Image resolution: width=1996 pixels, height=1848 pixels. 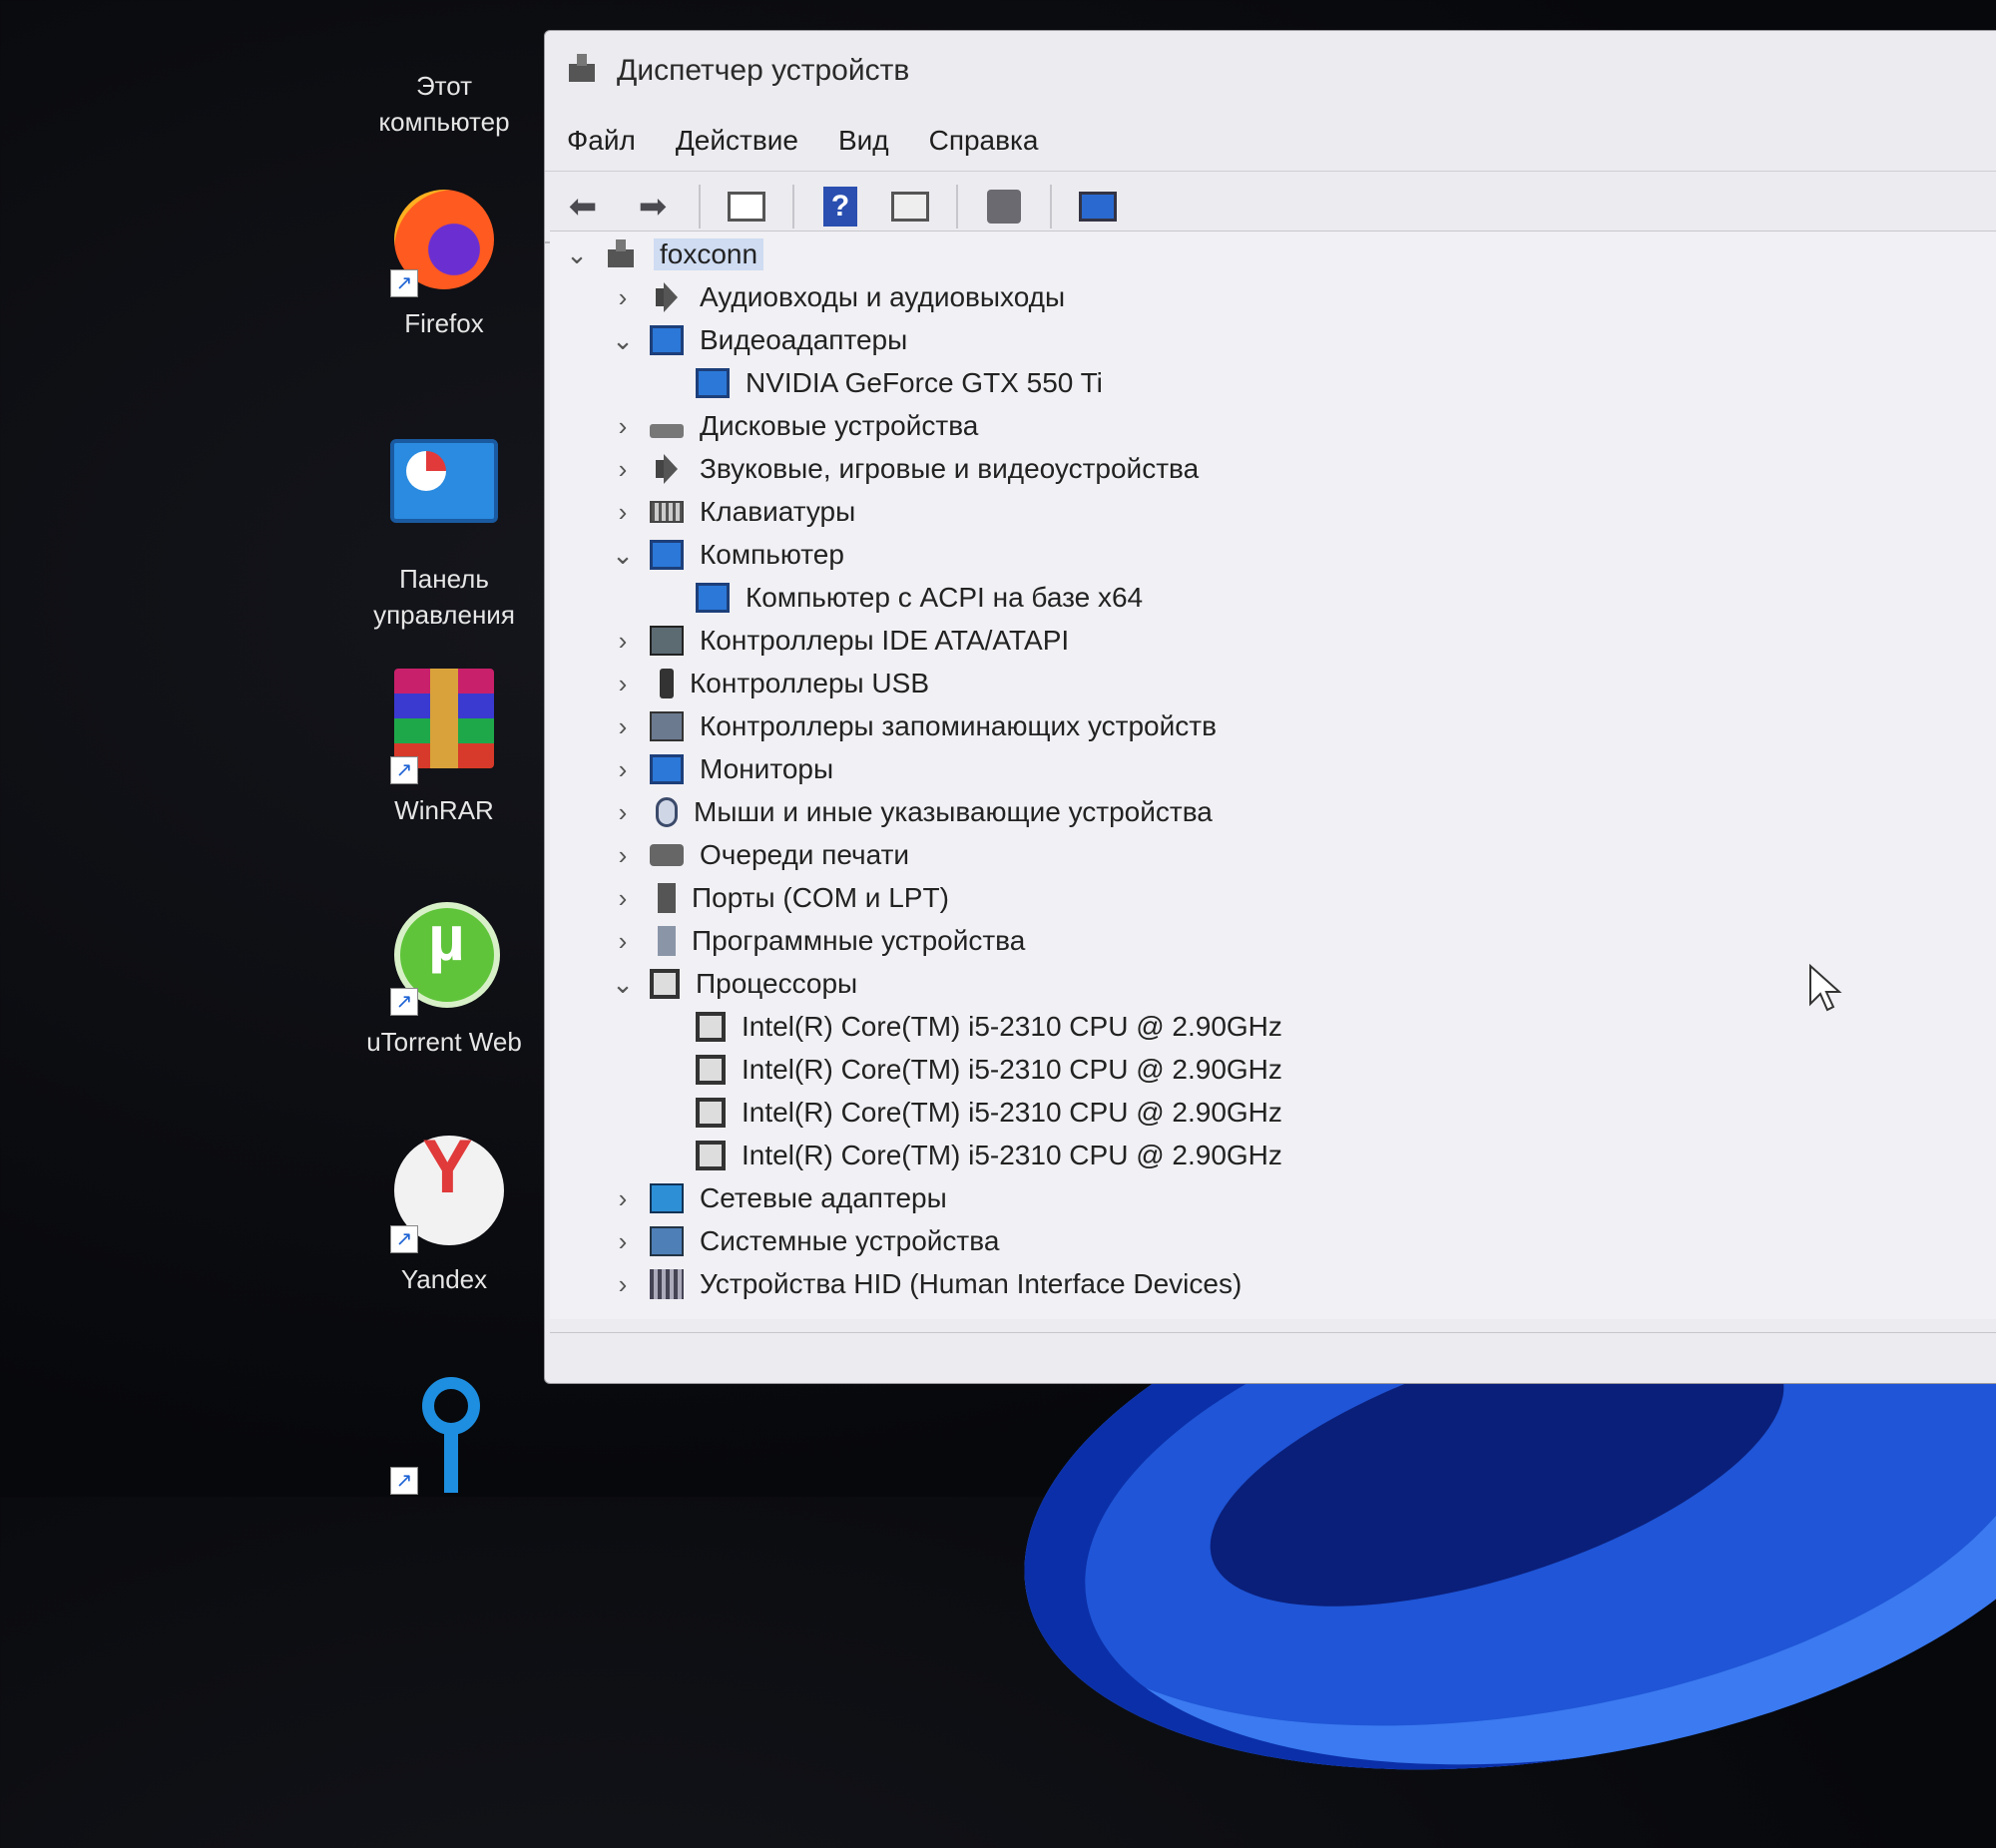 I want to click on desktop-icon-firefox: ↗ Firefox, so click(x=444, y=261).